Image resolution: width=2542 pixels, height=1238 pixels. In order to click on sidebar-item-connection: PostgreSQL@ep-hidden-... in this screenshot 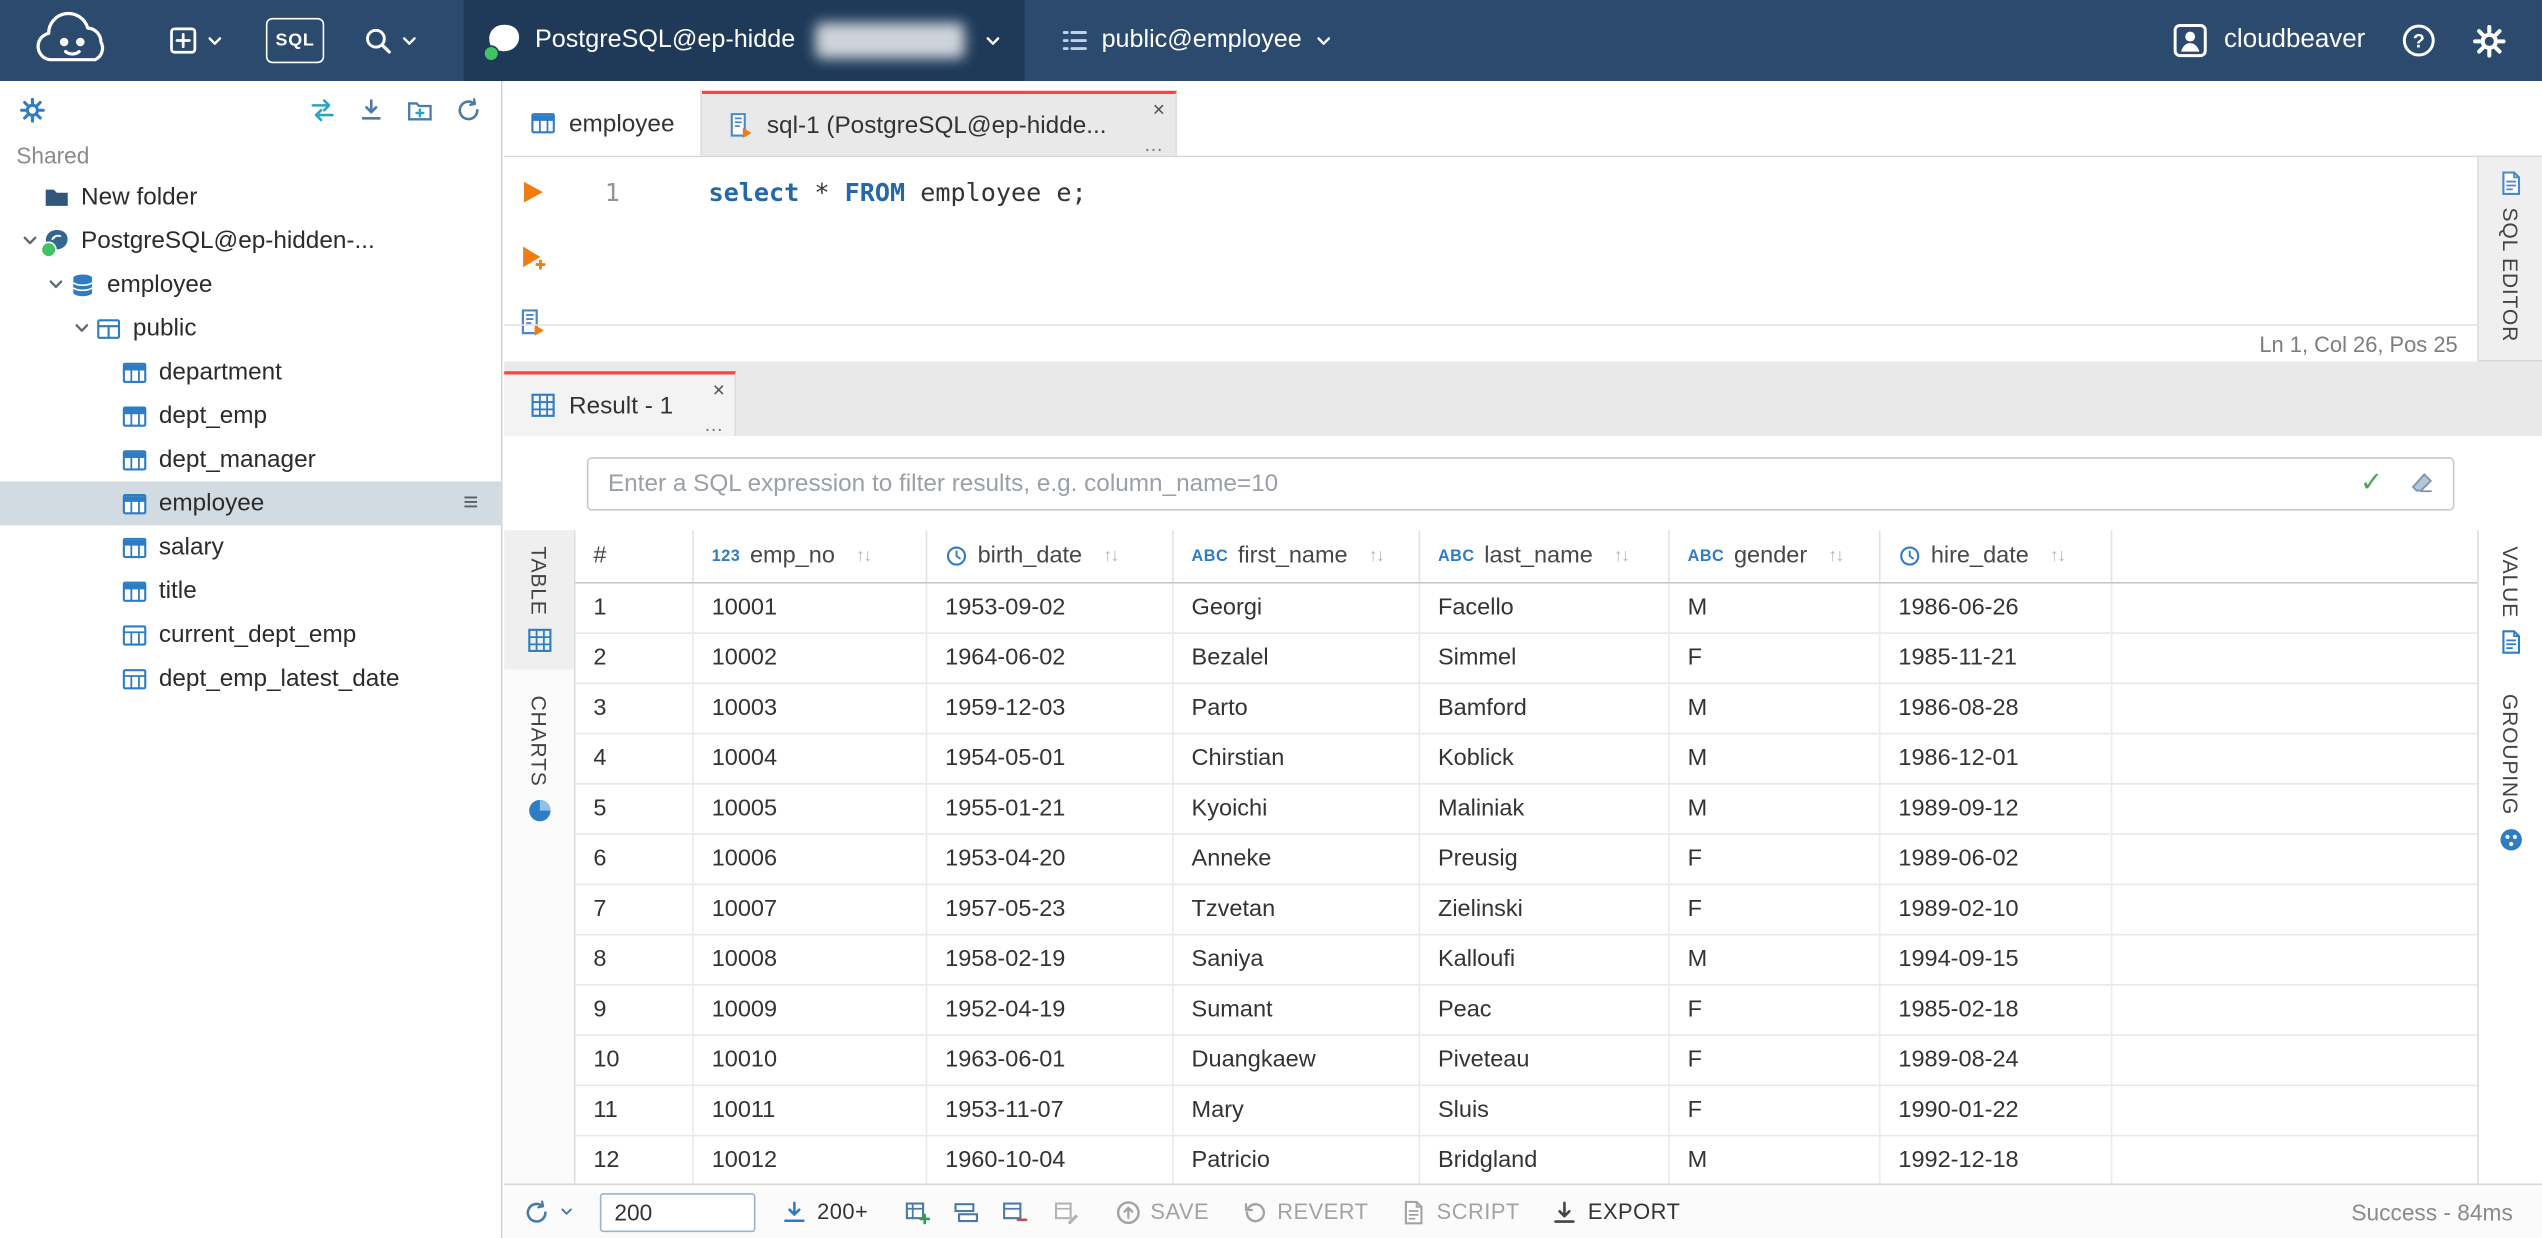, I will do `click(250, 241)`.